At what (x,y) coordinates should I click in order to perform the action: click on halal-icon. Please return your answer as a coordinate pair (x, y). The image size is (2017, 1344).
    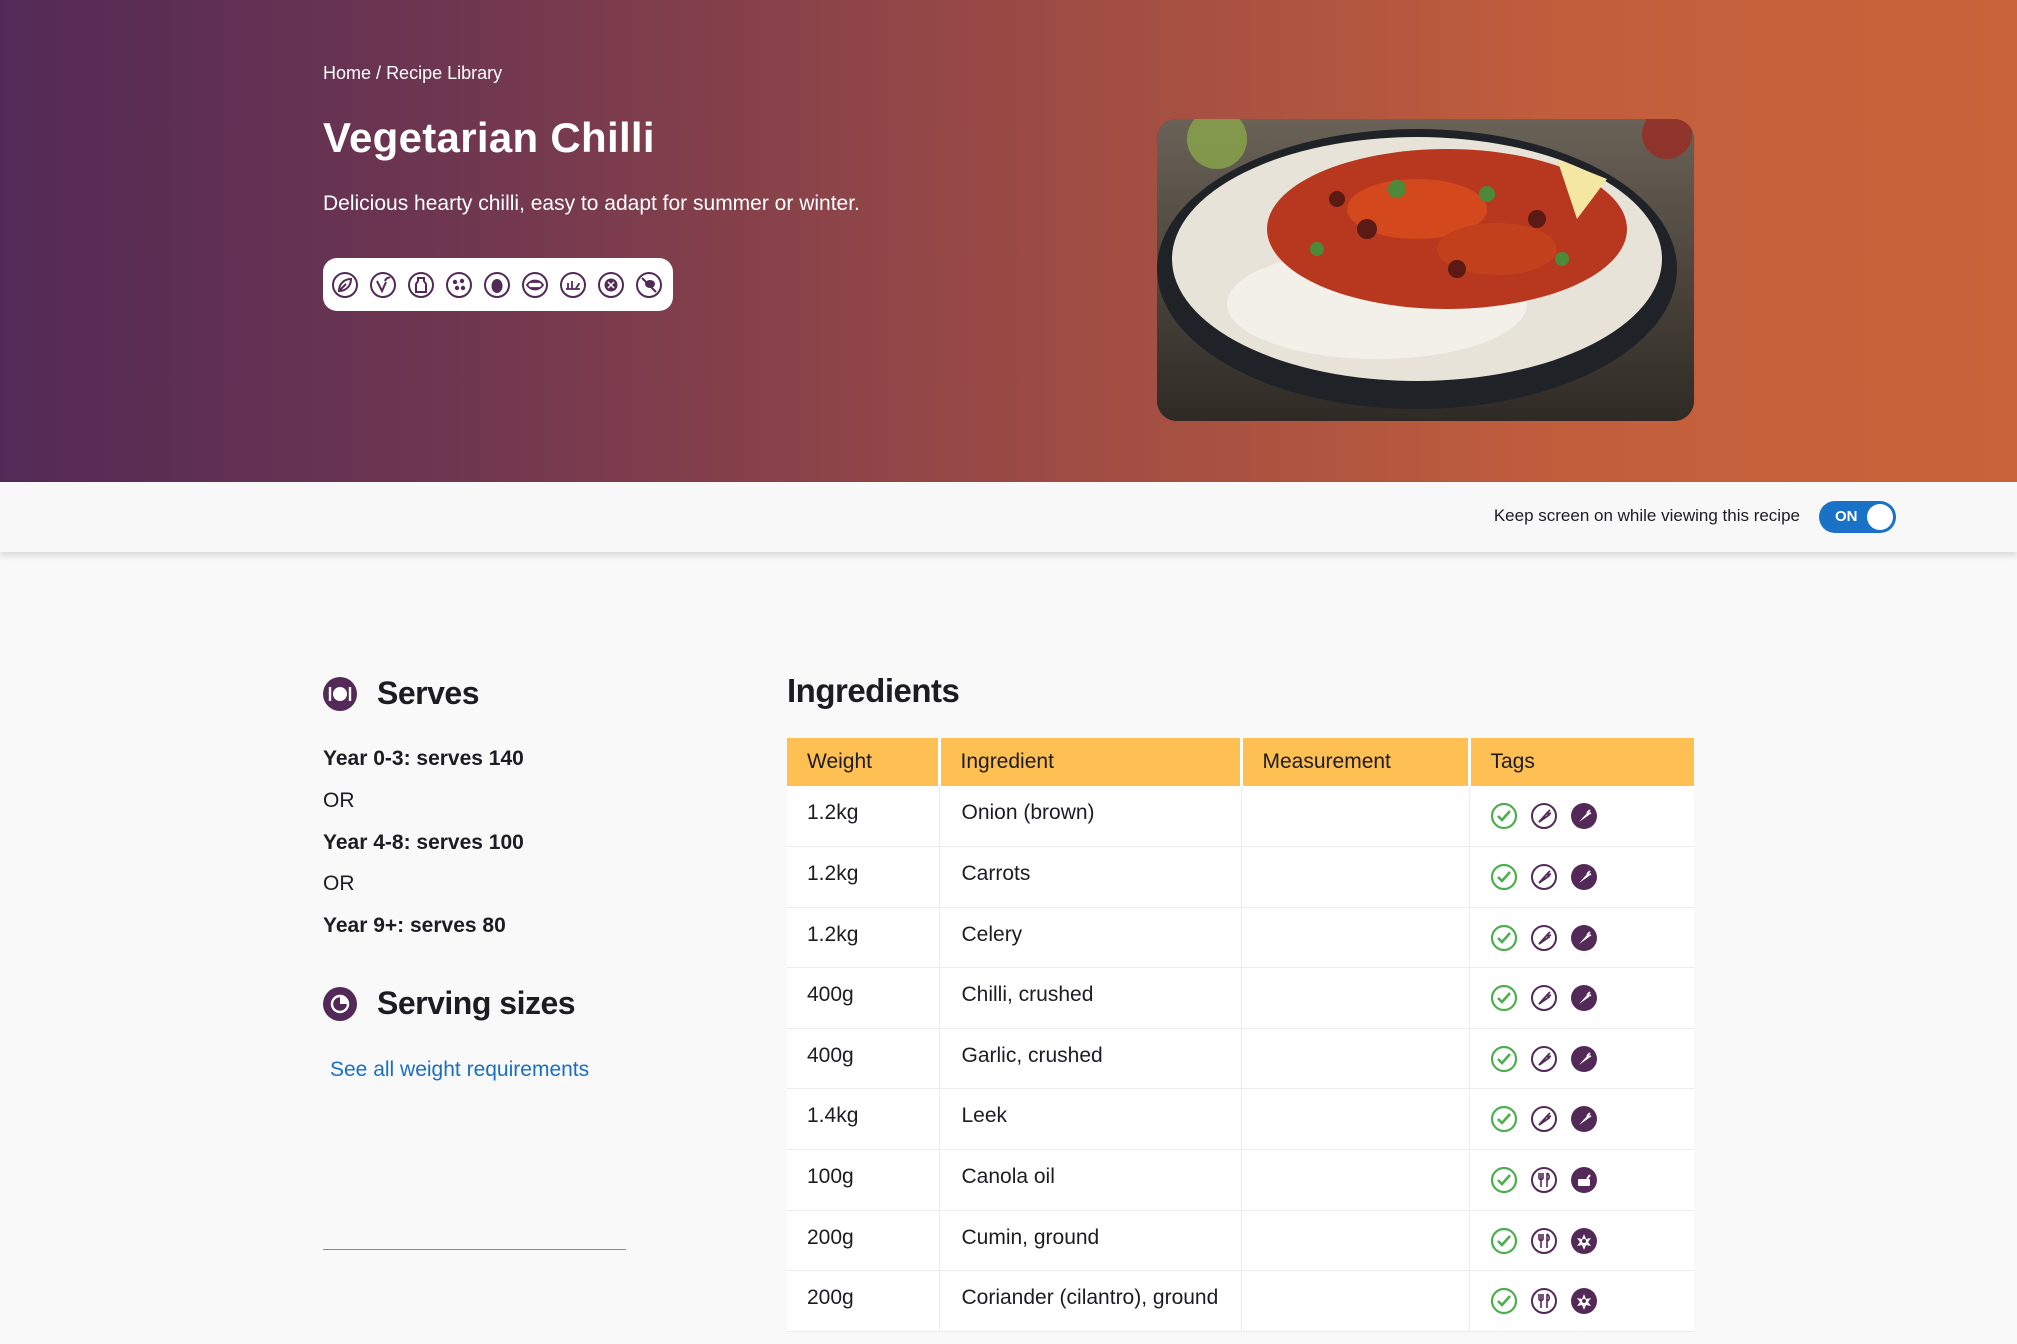
    Looking at the image, I should click on (573, 284).